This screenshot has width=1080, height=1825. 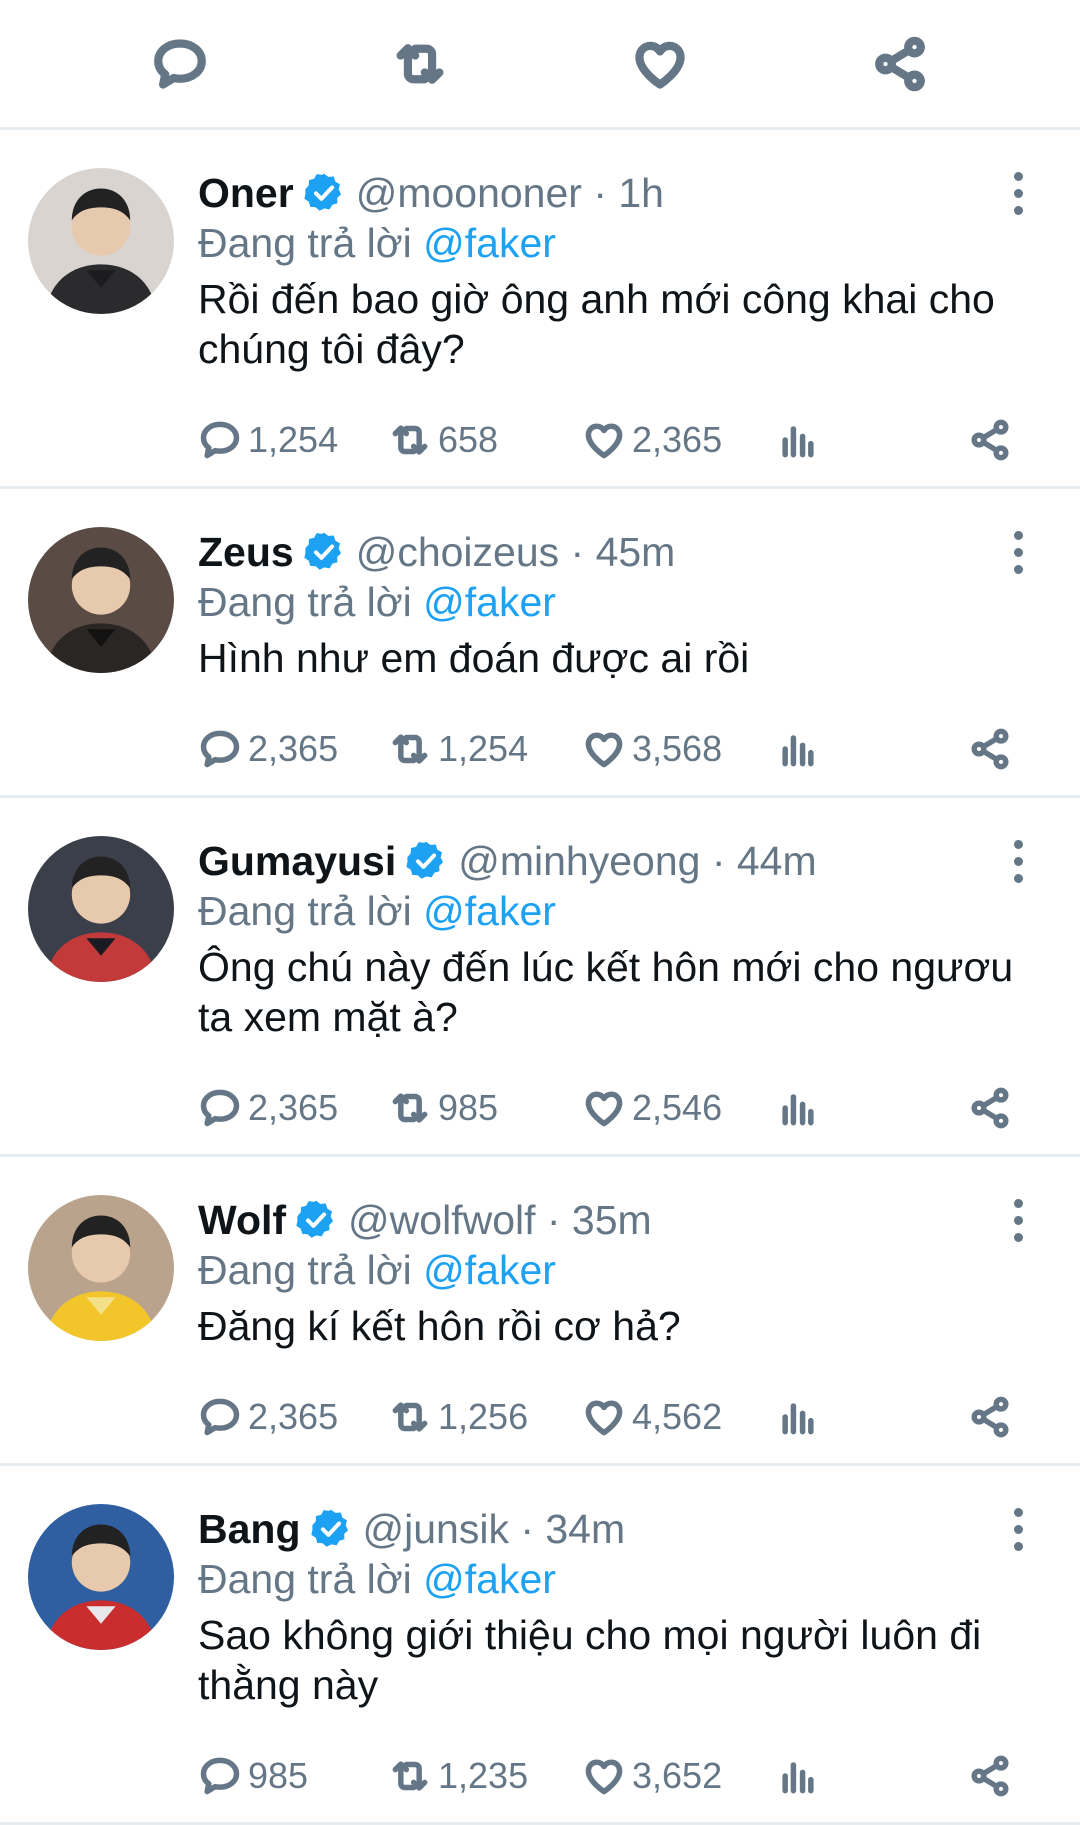 What do you see at coordinates (652, 1776) in the screenshot?
I see `like-button: 3,652` at bounding box center [652, 1776].